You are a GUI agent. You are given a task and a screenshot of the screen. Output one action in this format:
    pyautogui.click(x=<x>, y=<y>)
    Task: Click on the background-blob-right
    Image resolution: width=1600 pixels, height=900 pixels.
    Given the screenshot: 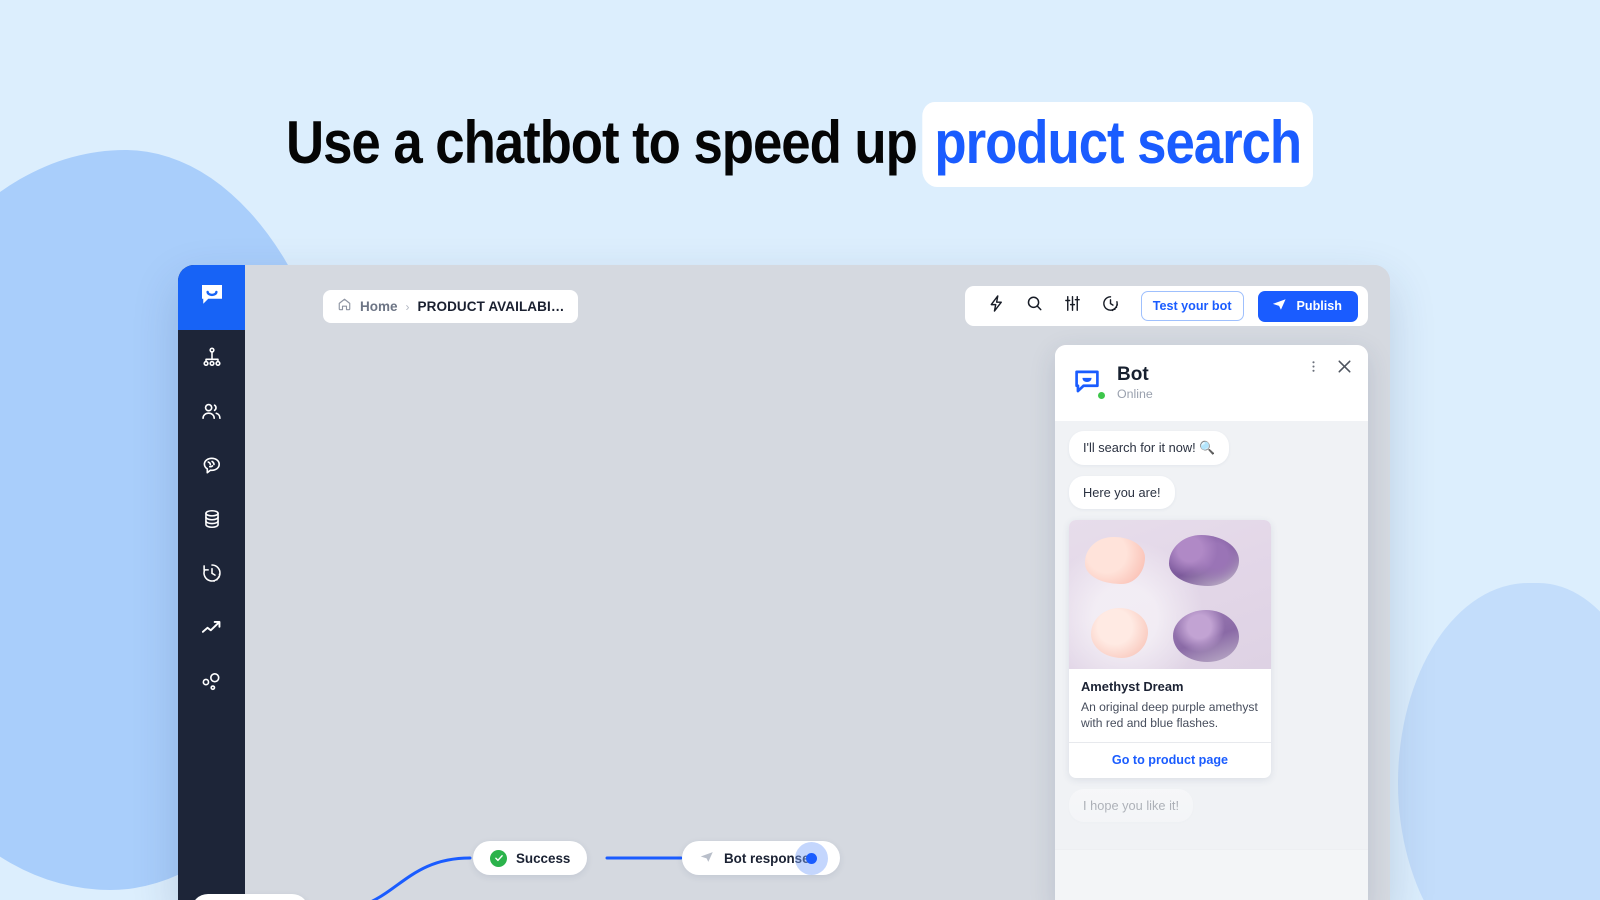 What is the action you would take?
    pyautogui.click(x=1499, y=741)
    